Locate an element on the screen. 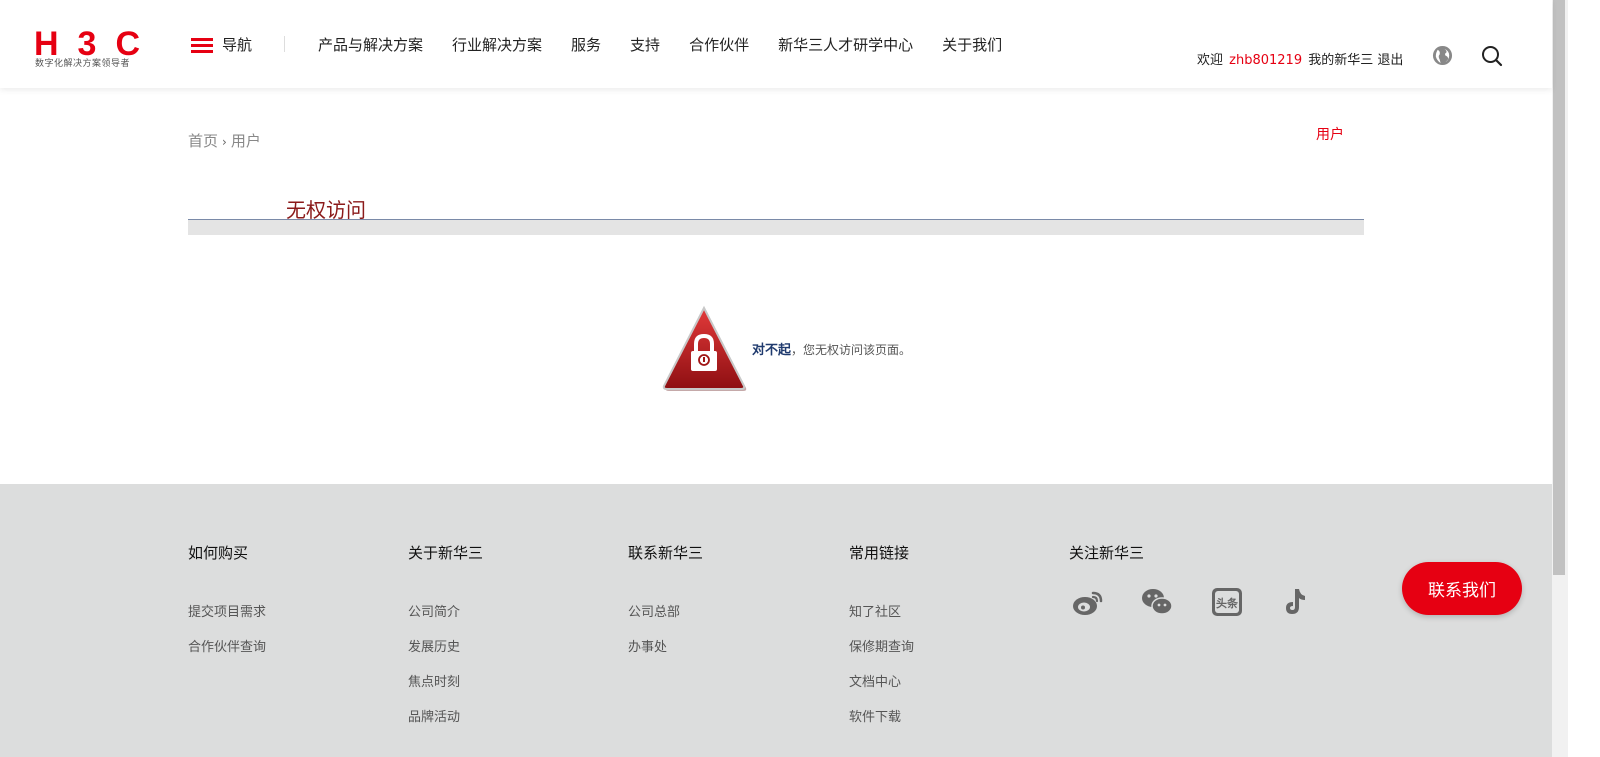 This screenshot has width=1600, height=757. breadcrumb: 首页 › 用户 is located at coordinates (224, 140).